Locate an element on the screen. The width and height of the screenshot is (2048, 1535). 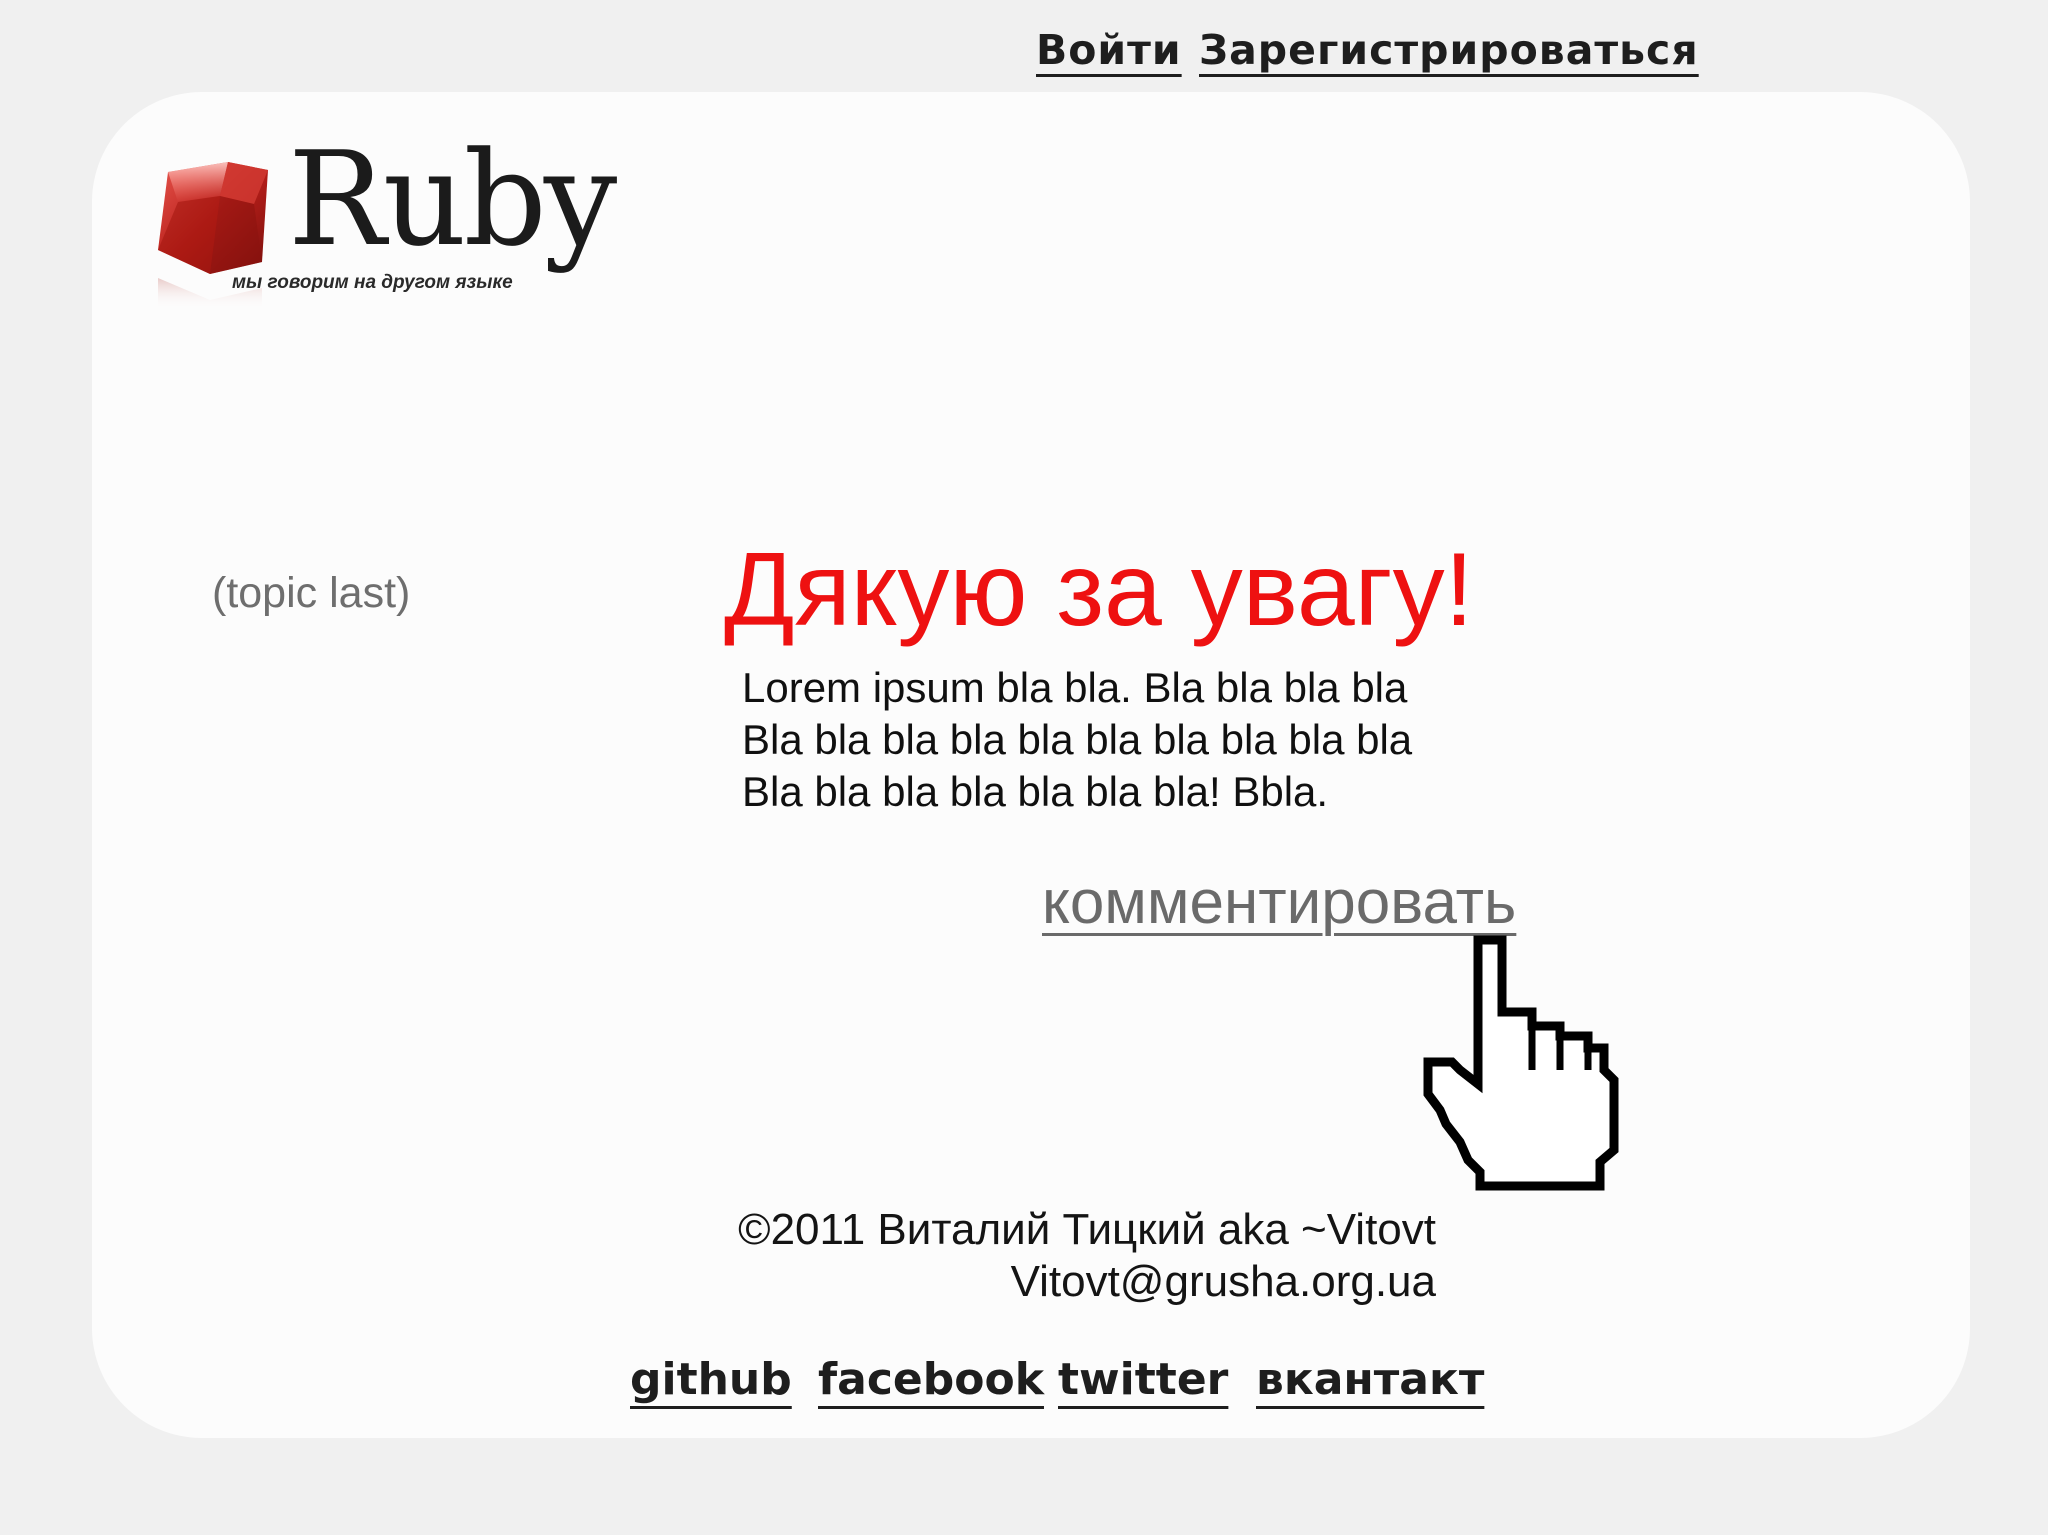
vkontakte-link: вкантакт is located at coordinates (1370, 1380).